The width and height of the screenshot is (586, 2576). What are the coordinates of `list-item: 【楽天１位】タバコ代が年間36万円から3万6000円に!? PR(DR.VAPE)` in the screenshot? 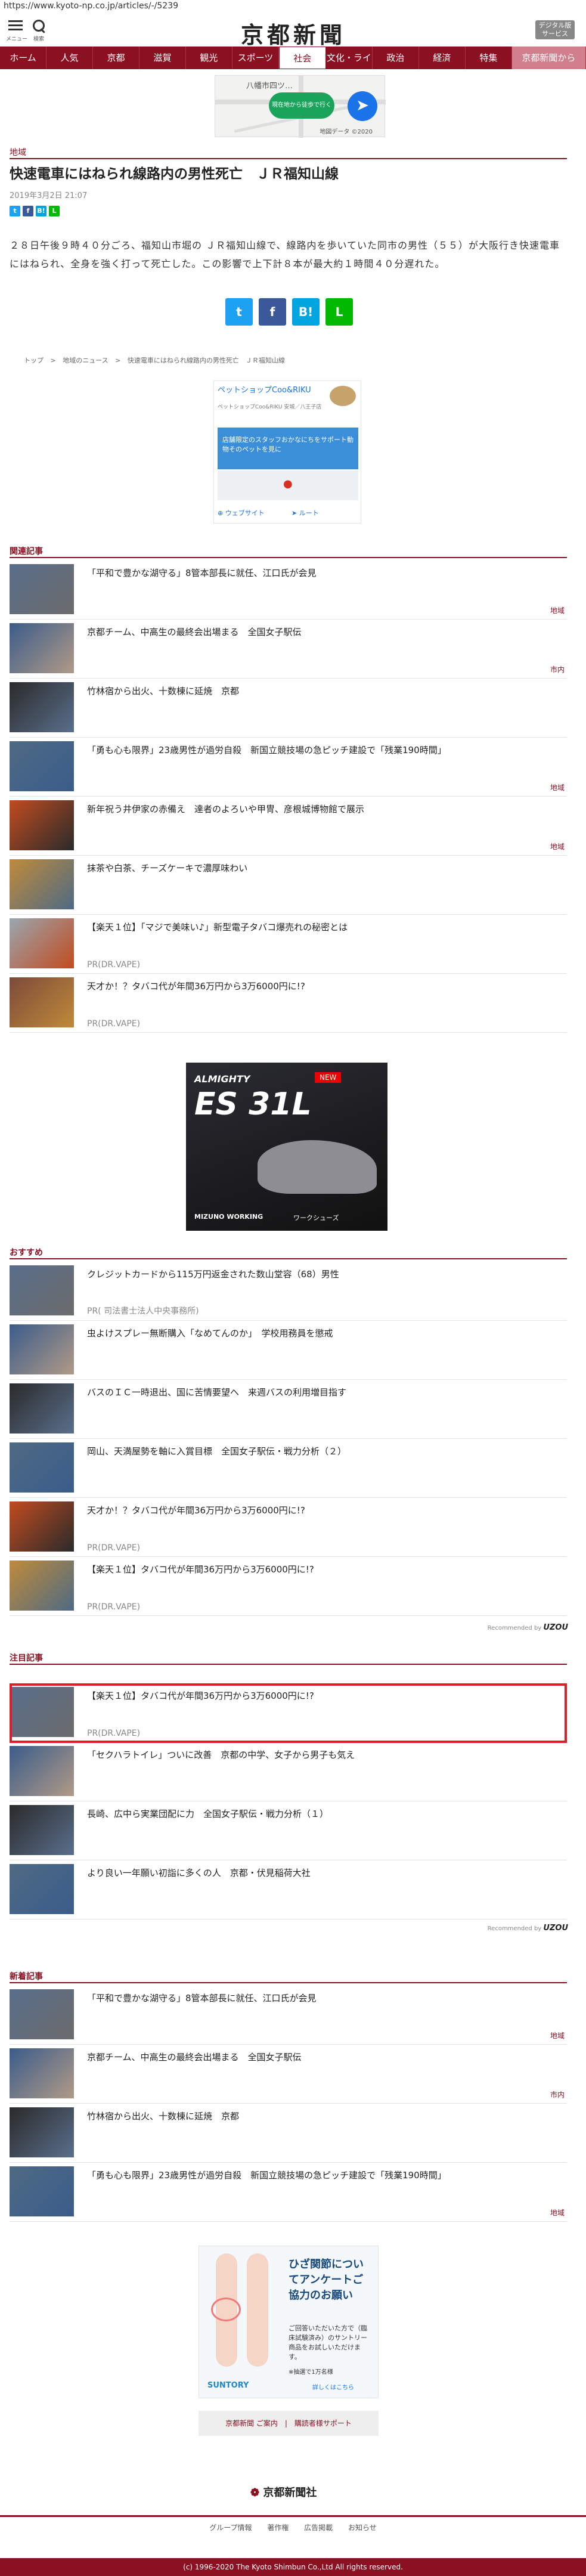 It's located at (288, 1586).